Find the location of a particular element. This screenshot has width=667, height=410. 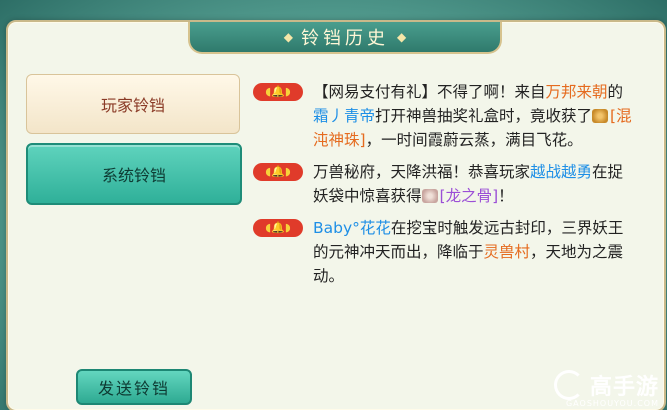

message-highlight: Baby°花花 is located at coordinates (352, 228).